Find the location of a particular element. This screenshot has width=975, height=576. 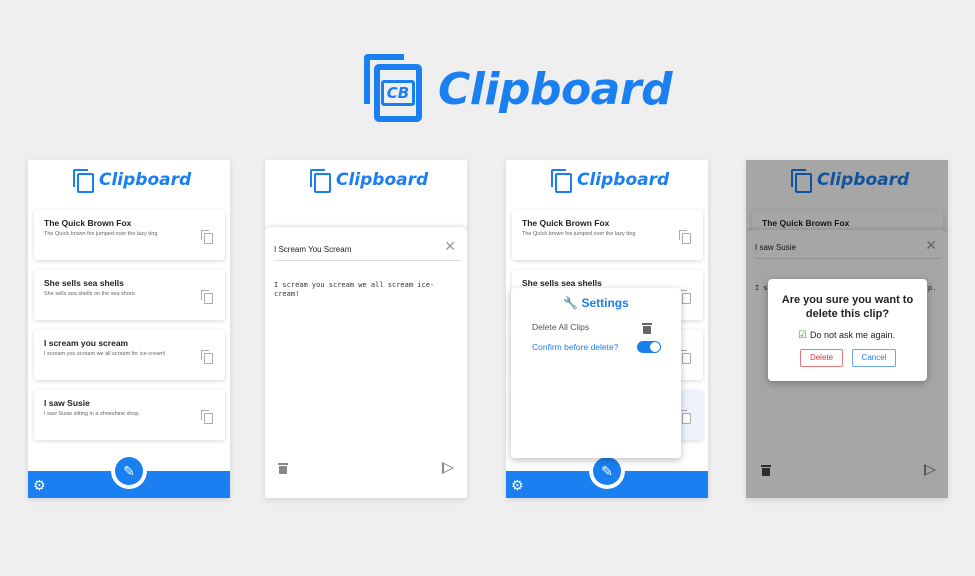

check-icon: ☑ is located at coordinates (802, 335).